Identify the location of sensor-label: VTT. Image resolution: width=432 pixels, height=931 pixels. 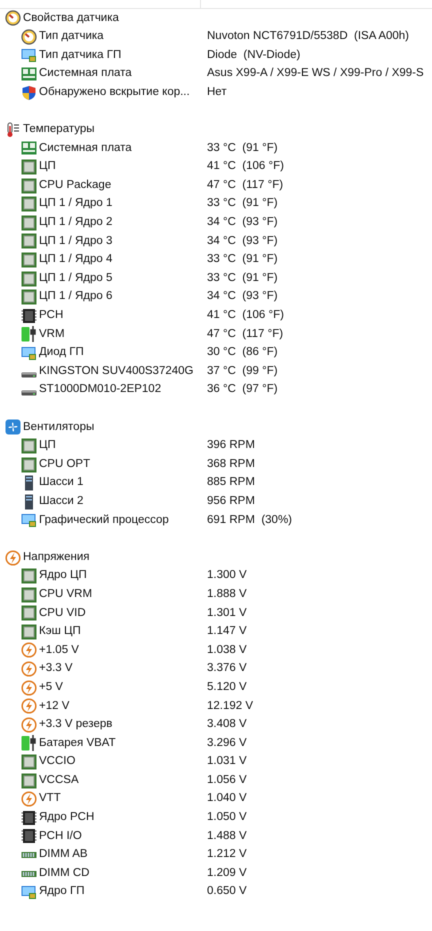
(50, 799).